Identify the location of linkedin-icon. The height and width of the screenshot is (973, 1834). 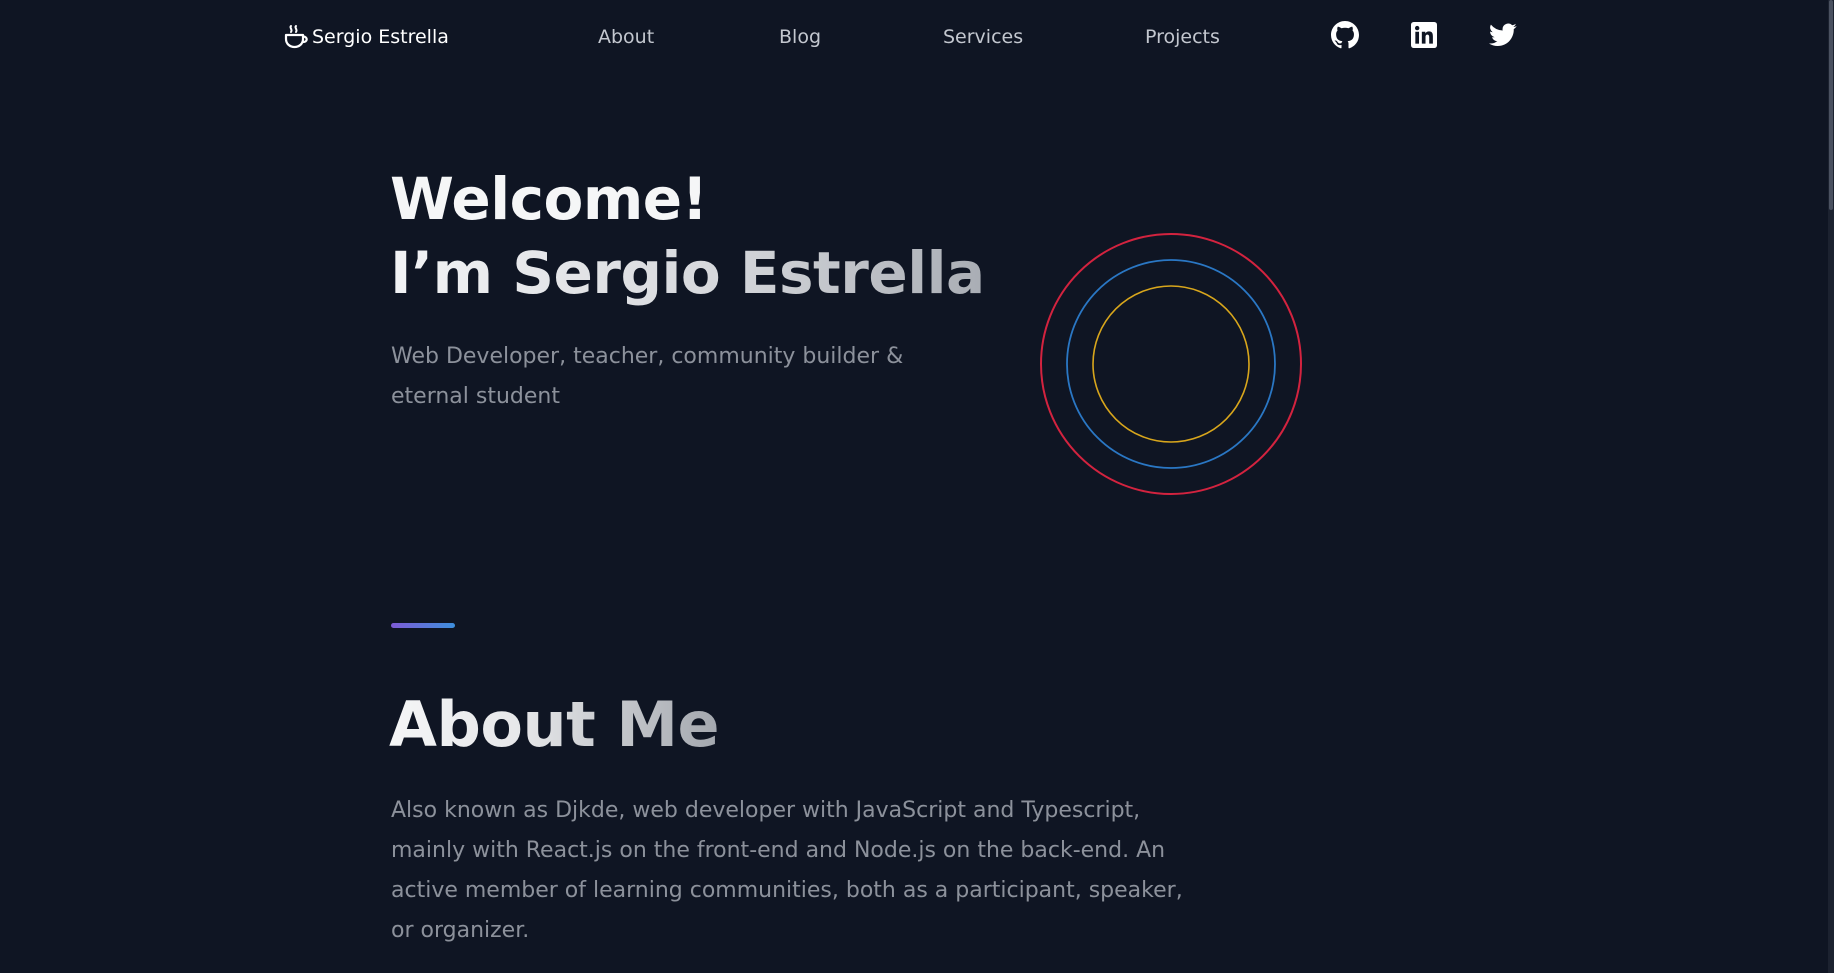
(1424, 35).